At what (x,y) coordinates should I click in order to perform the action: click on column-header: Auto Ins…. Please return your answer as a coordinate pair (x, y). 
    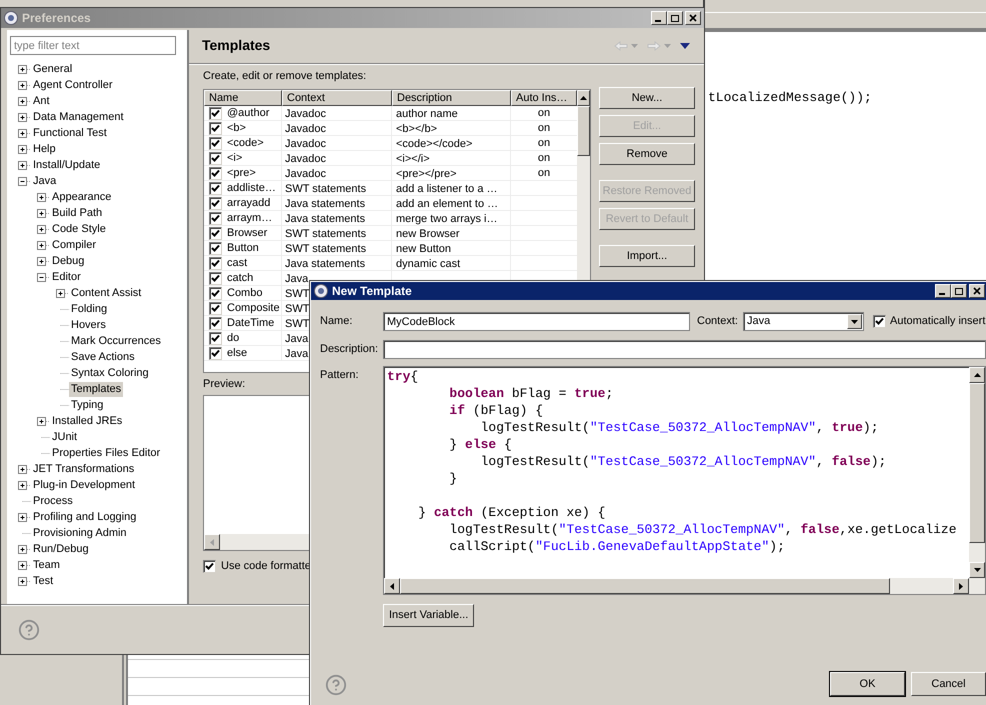
    Looking at the image, I should click on (544, 98).